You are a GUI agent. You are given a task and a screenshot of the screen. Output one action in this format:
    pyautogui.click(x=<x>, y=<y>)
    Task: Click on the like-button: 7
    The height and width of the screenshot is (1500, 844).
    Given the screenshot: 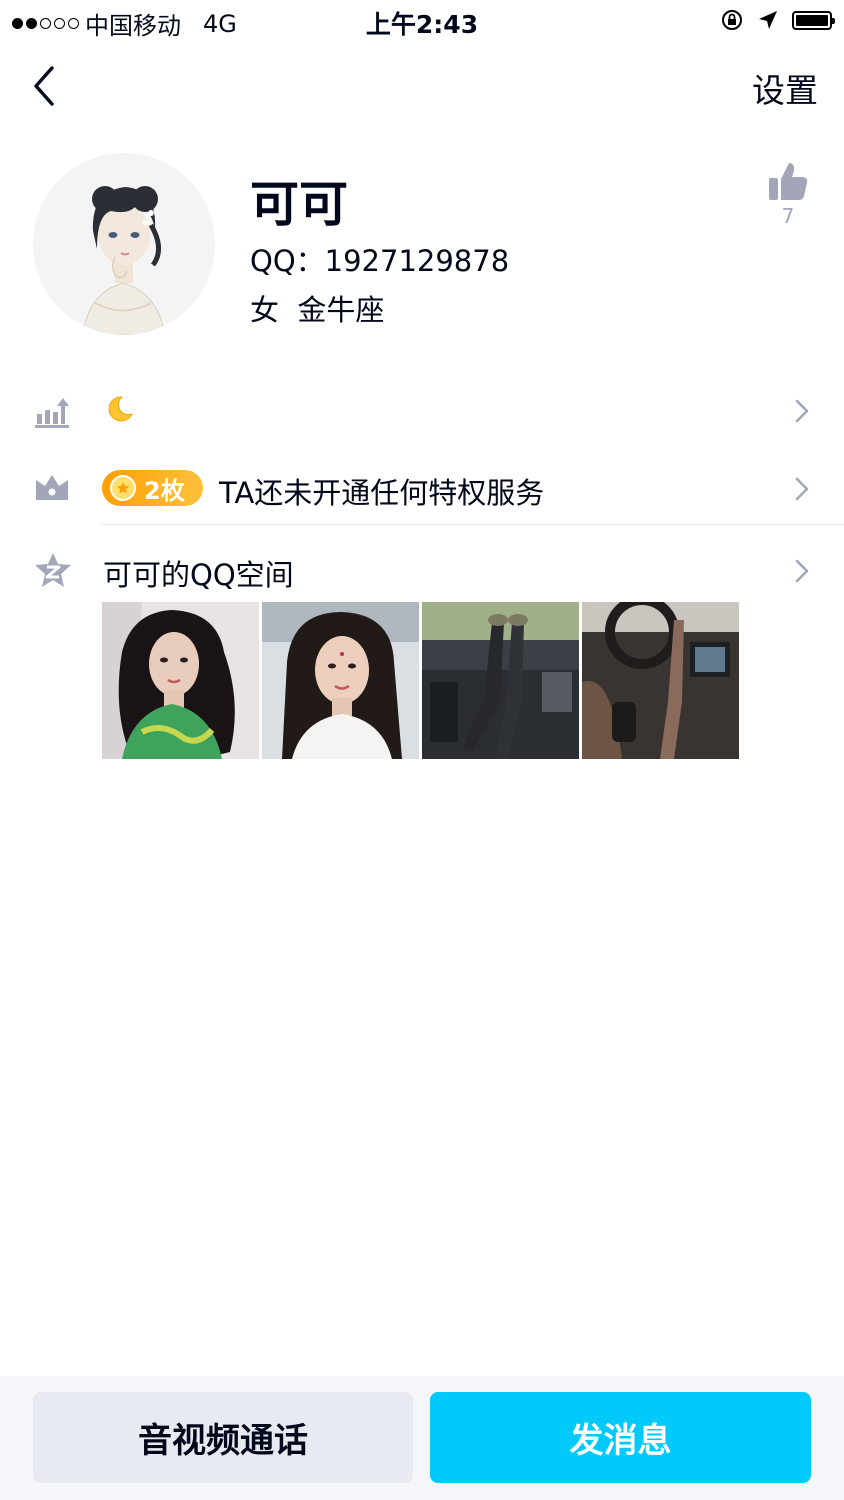 What is the action you would take?
    pyautogui.click(x=788, y=194)
    